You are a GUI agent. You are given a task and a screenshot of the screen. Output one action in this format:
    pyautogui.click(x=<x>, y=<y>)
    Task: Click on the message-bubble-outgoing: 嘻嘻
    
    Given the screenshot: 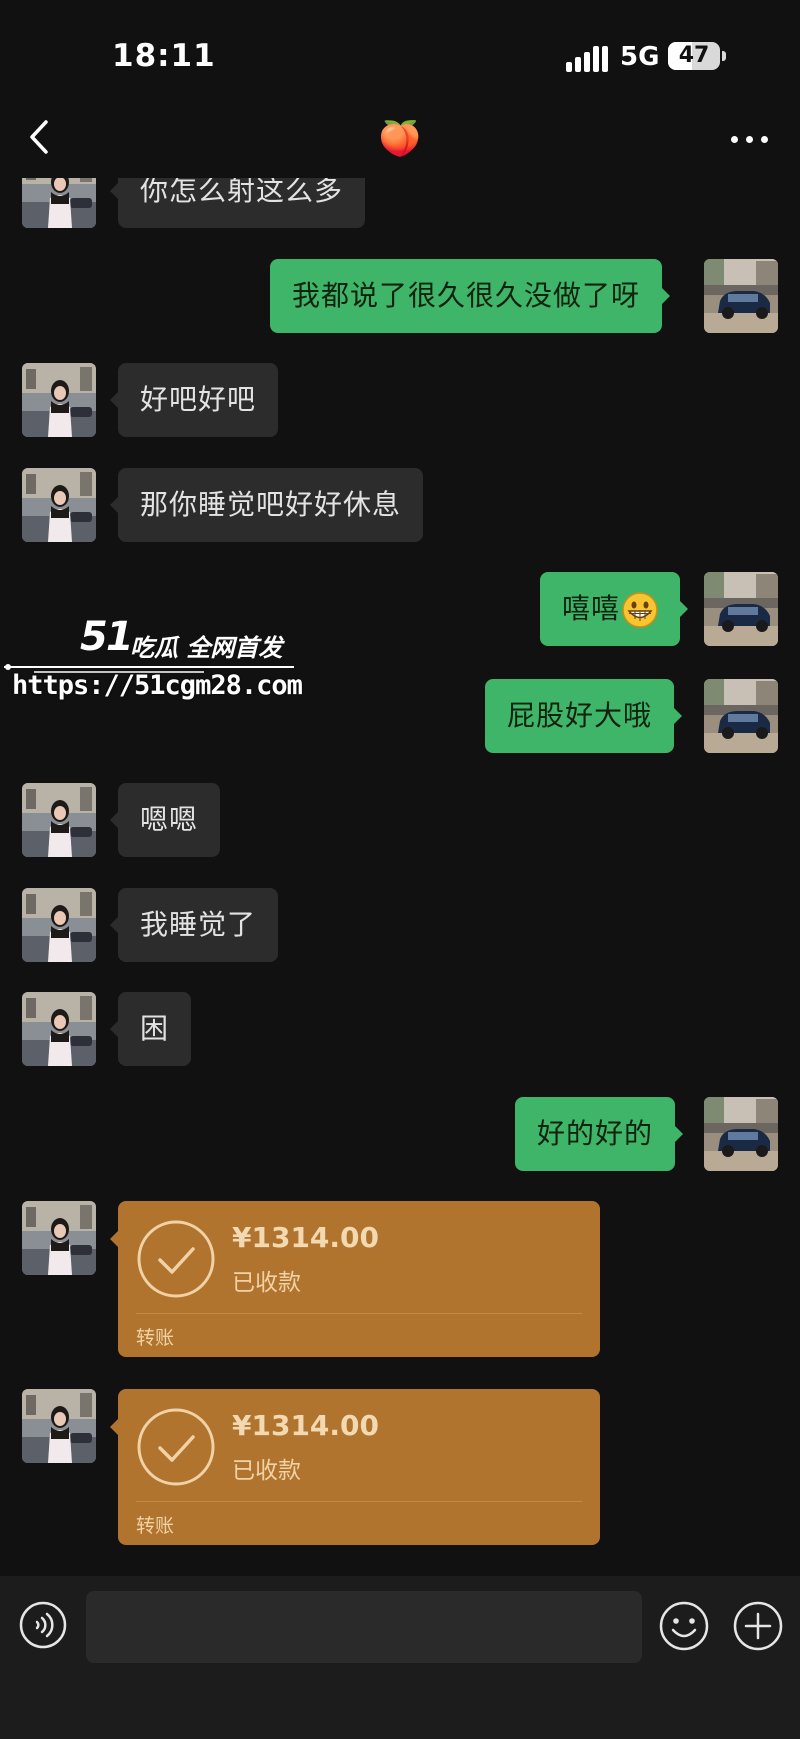 What is the action you would take?
    pyautogui.click(x=614, y=609)
    